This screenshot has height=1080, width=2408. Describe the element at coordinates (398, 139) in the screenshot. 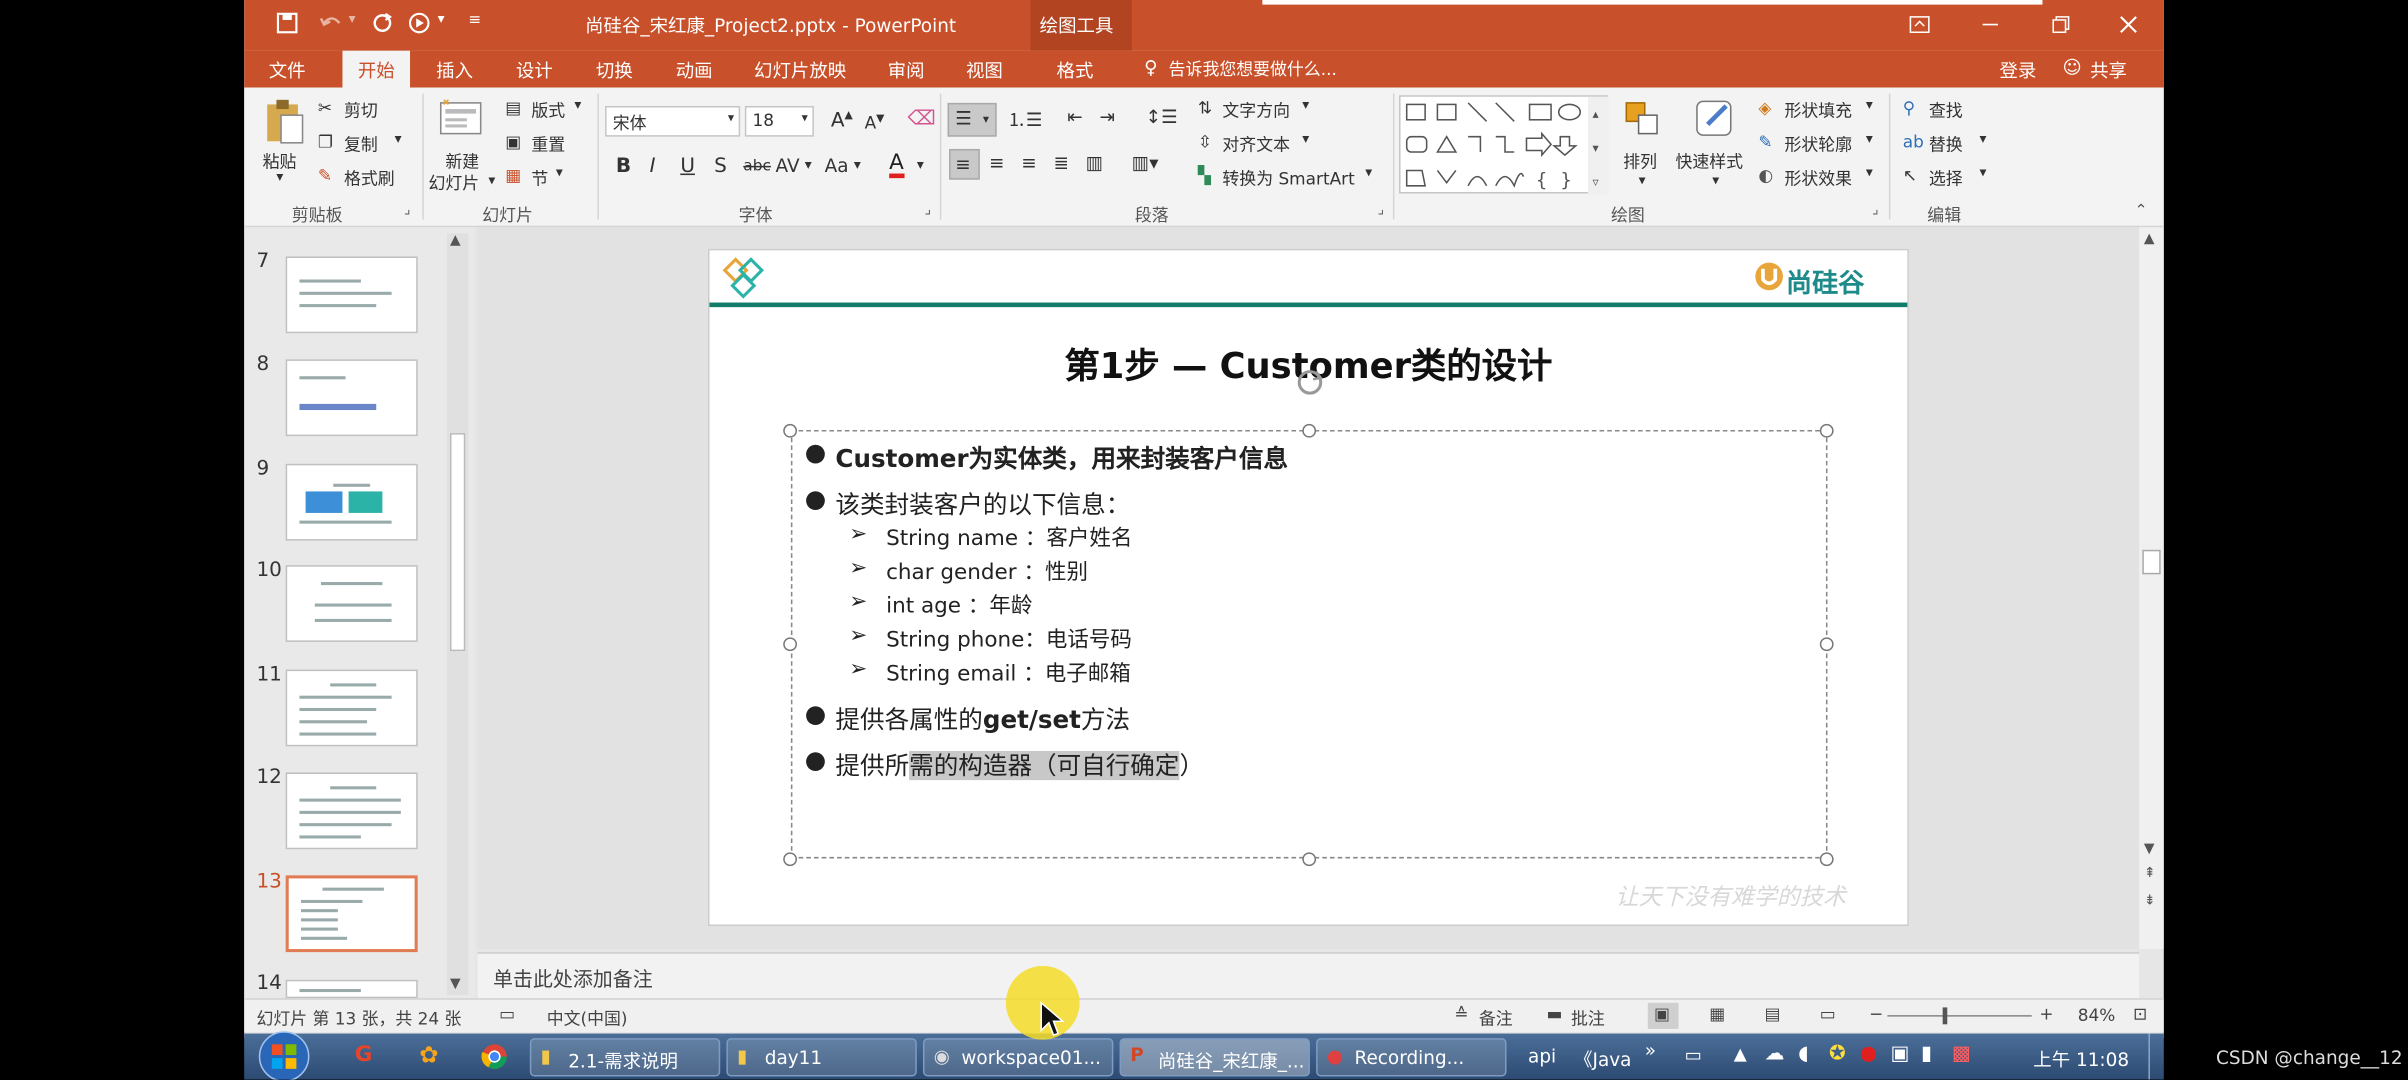

I see `copy-dropdown-icon: ▾` at that location.